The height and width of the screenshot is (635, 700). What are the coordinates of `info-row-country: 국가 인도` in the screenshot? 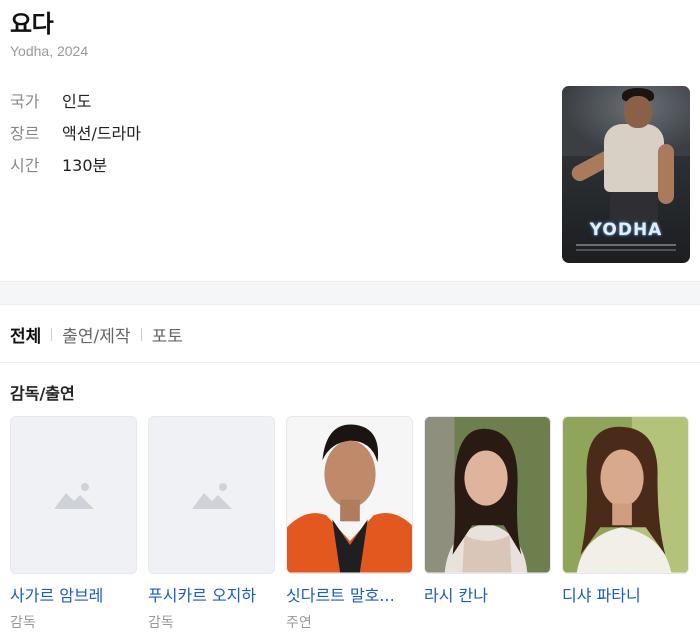 It's located at (75, 100).